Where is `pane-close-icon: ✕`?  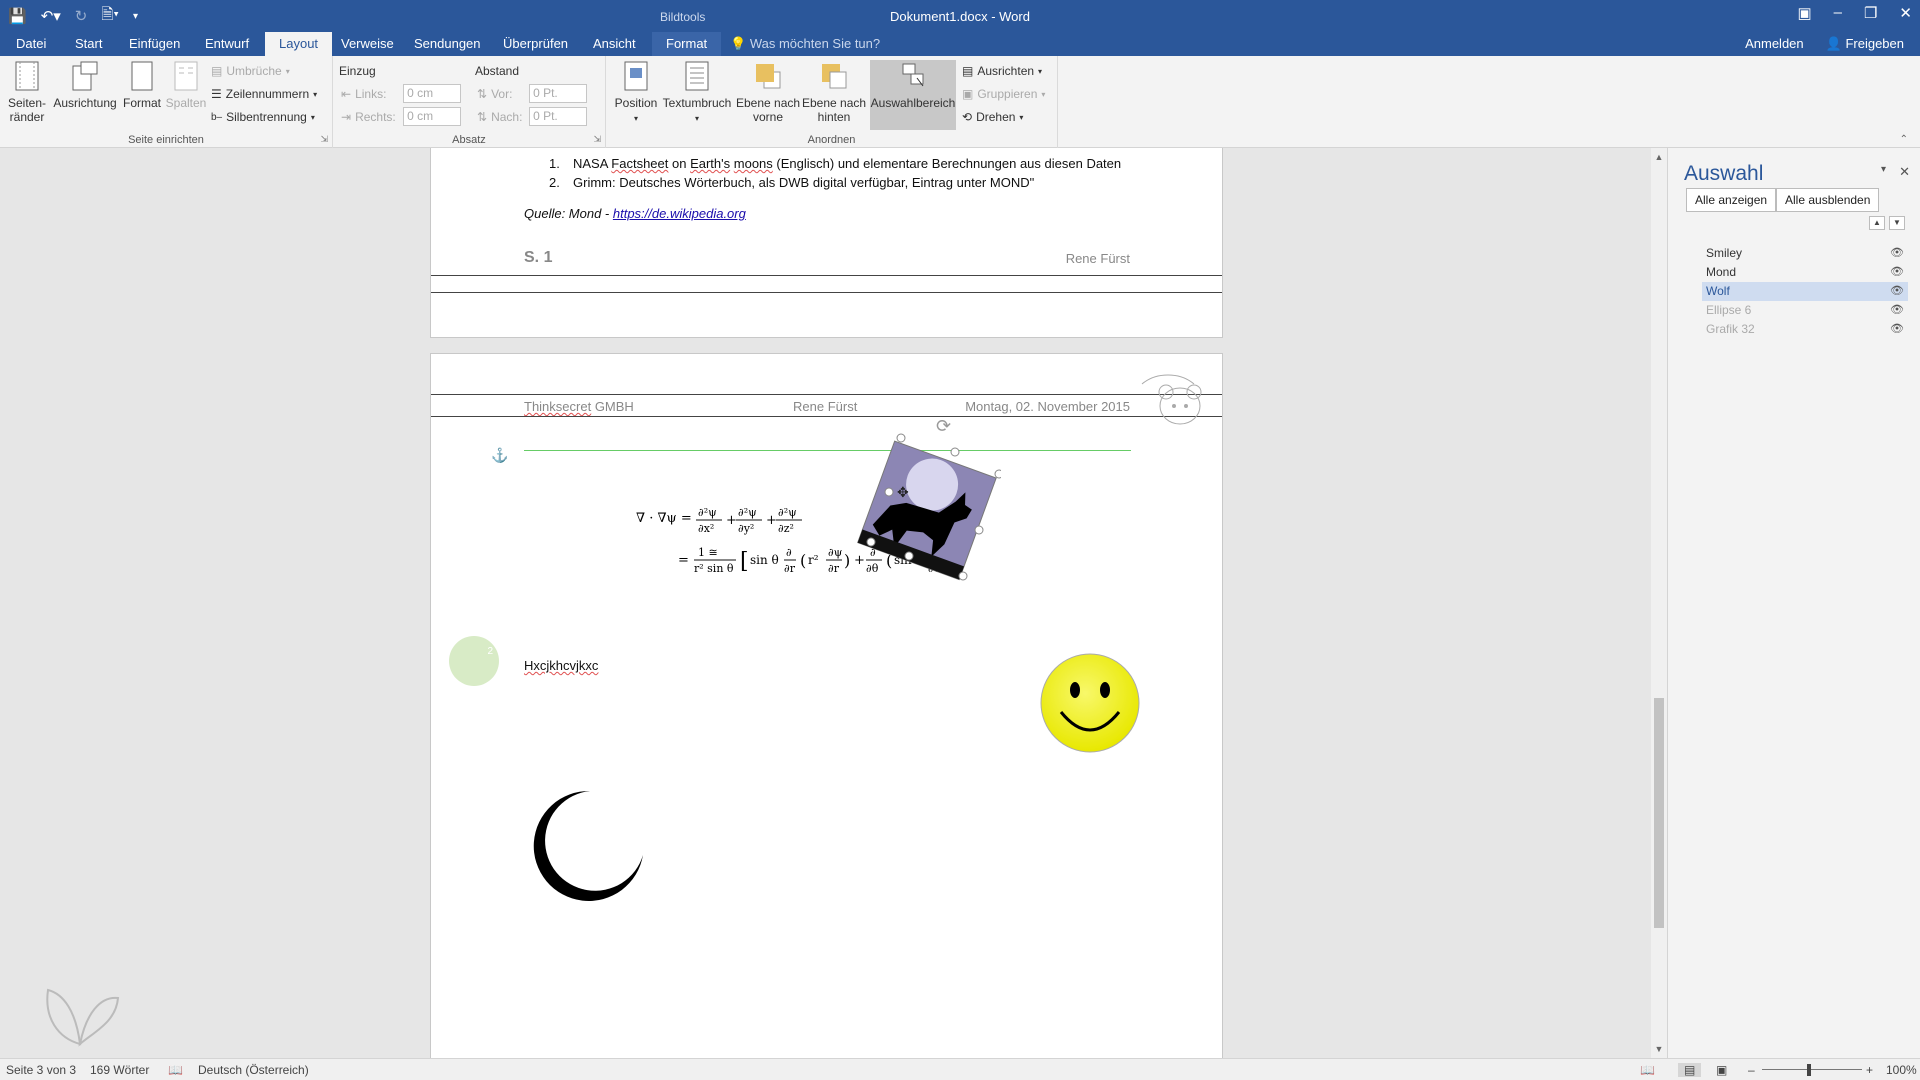 pane-close-icon: ✕ is located at coordinates (1904, 172).